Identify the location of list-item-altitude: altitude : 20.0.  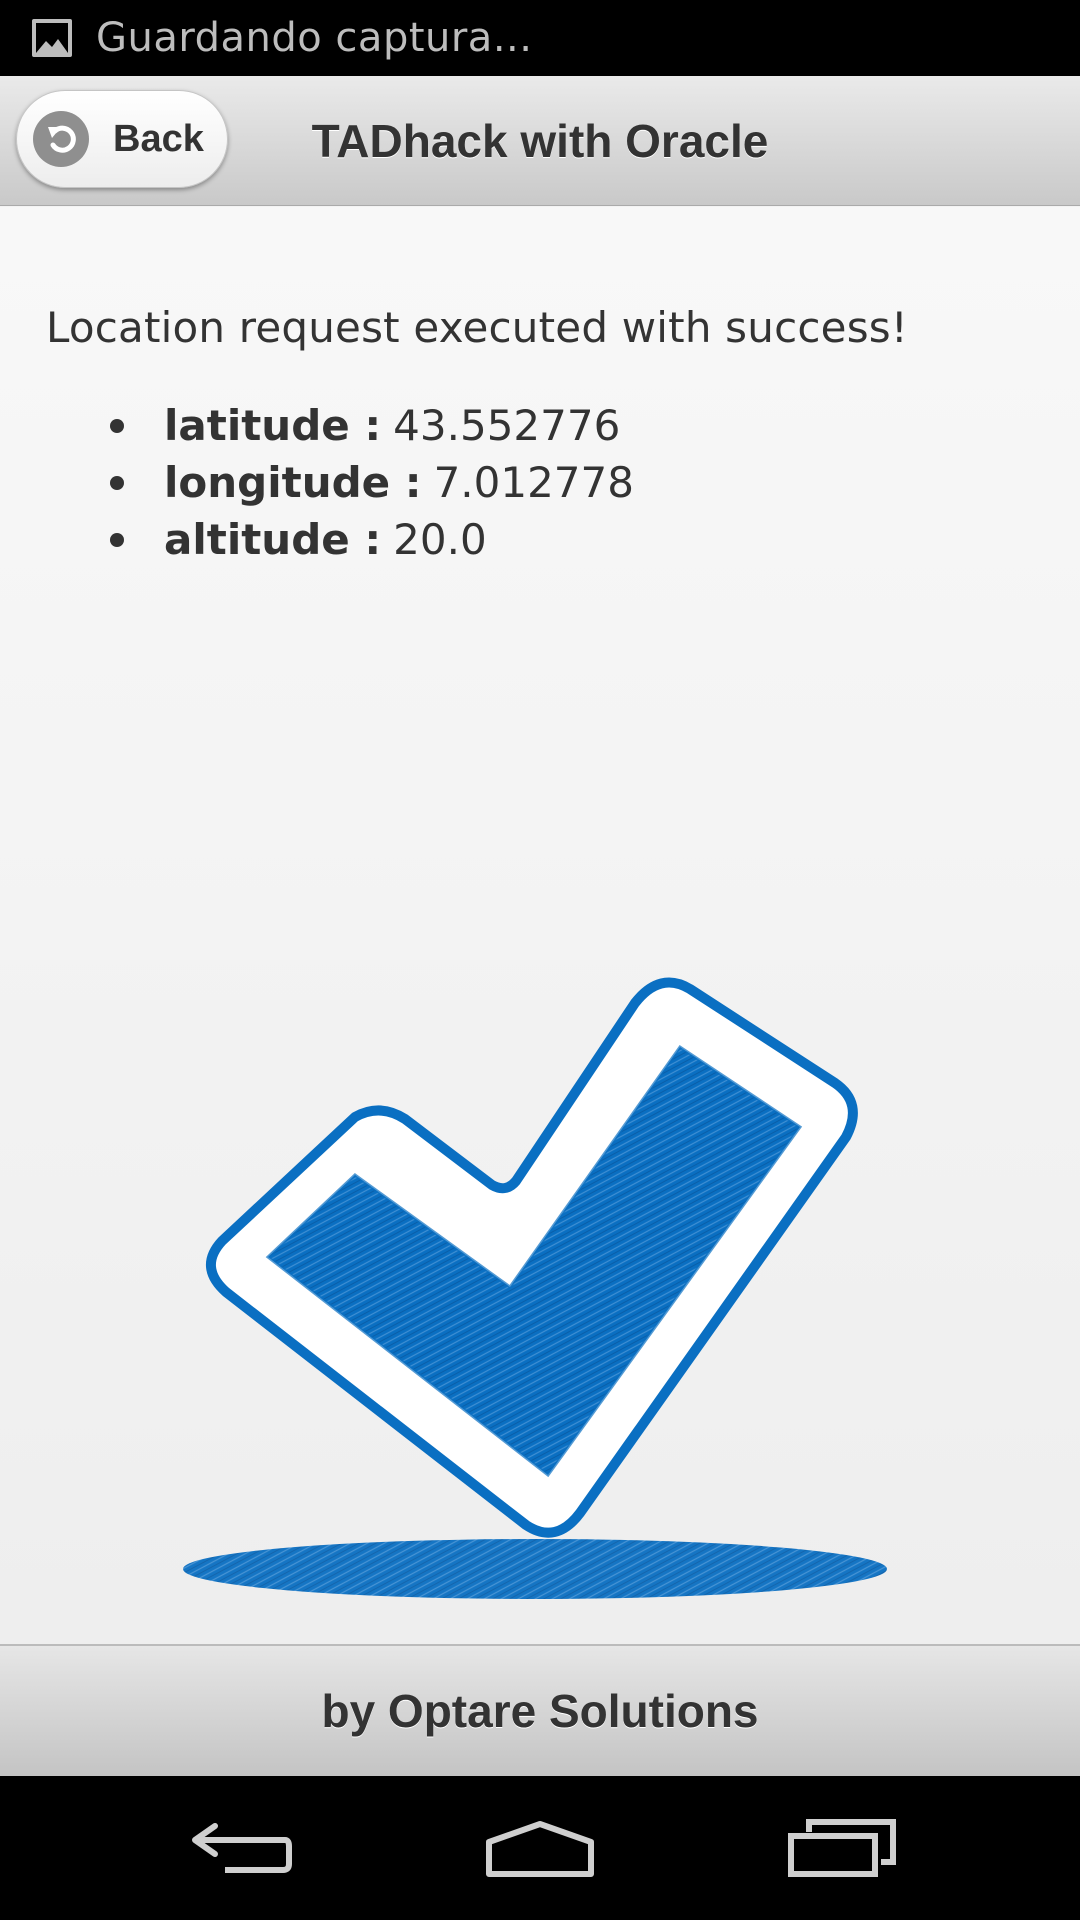
(372, 539).